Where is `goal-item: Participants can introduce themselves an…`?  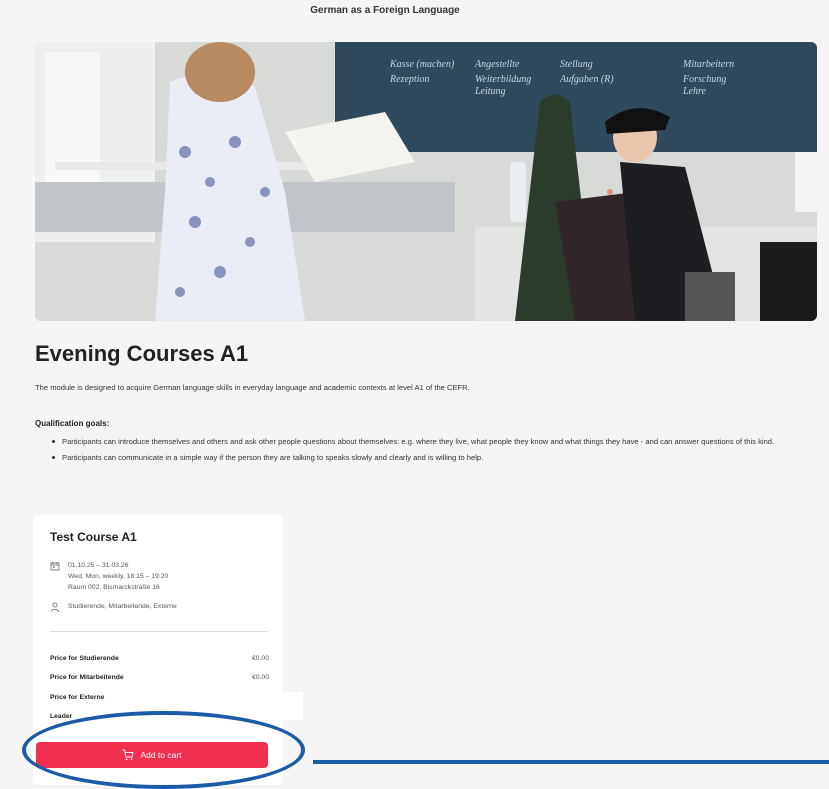 goal-item: Participants can introduce themselves an… is located at coordinates (432, 442).